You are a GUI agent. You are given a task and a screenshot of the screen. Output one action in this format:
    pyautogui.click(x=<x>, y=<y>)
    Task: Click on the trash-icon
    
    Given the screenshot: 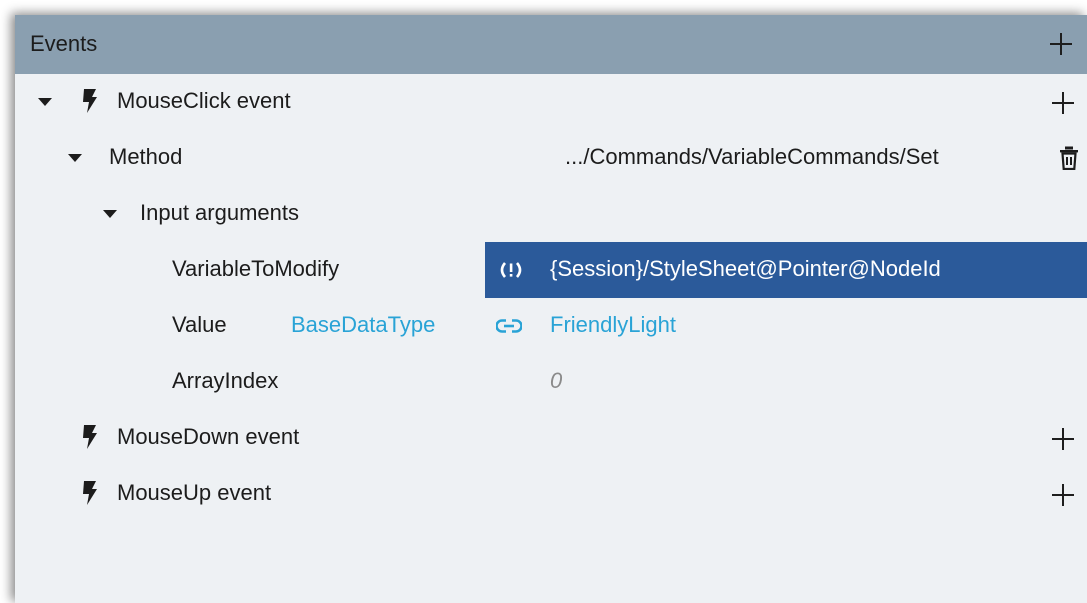 What is the action you would take?
    pyautogui.click(x=1069, y=158)
    